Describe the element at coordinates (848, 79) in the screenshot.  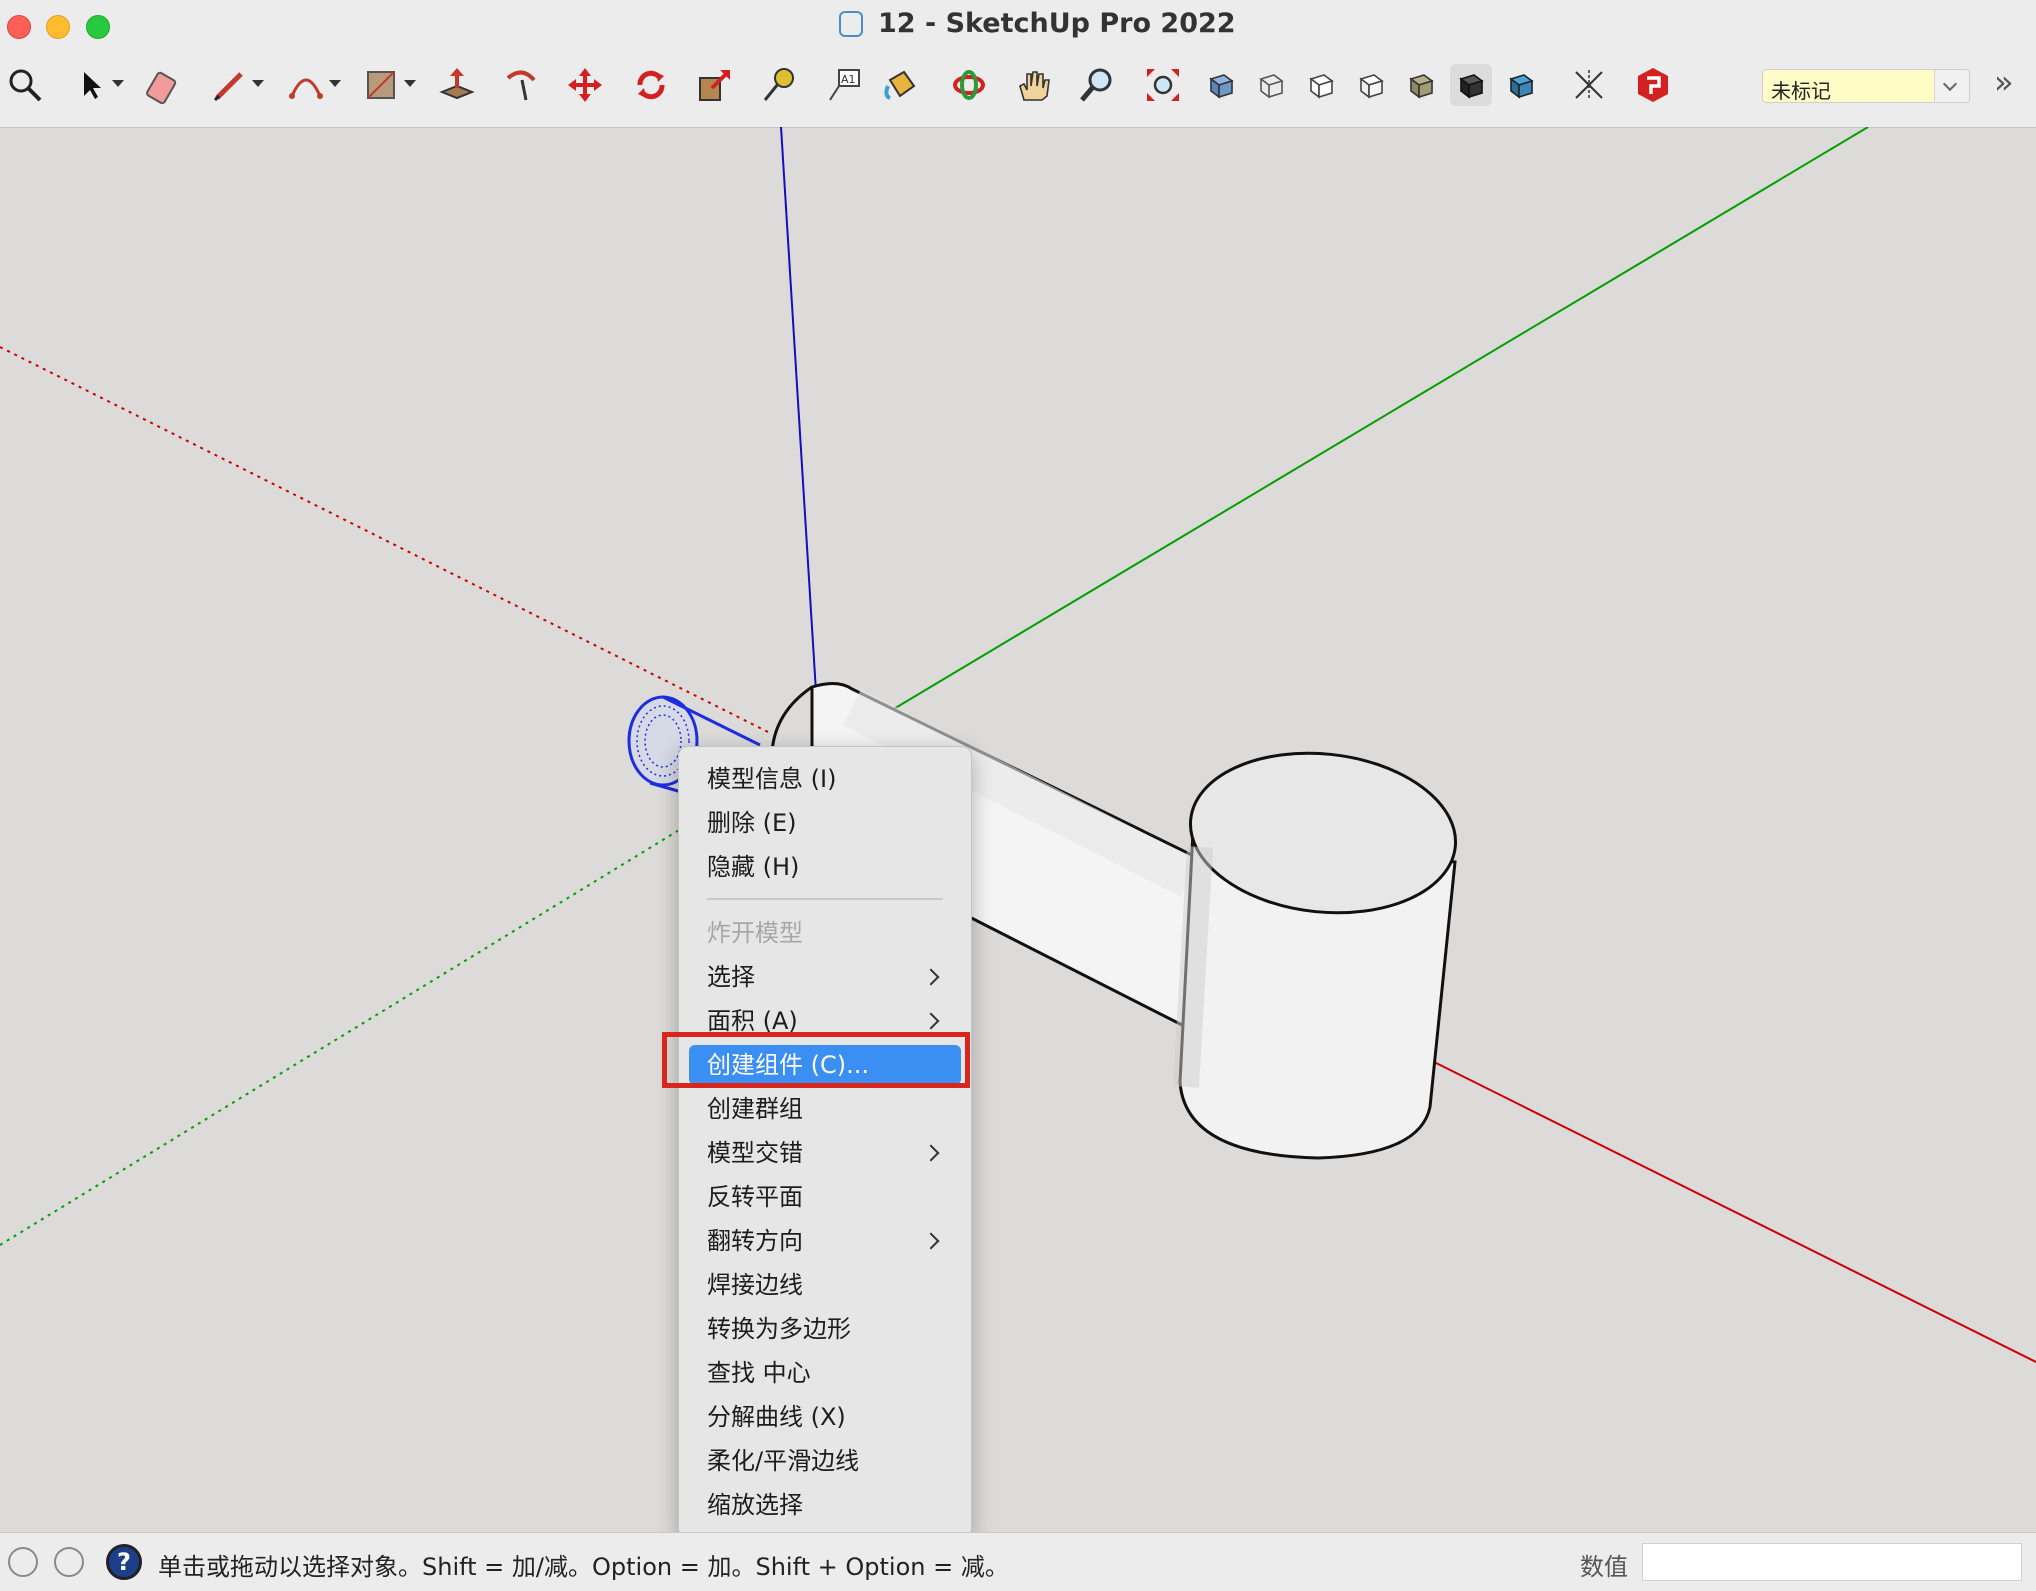
I see `svg-text: A1` at that location.